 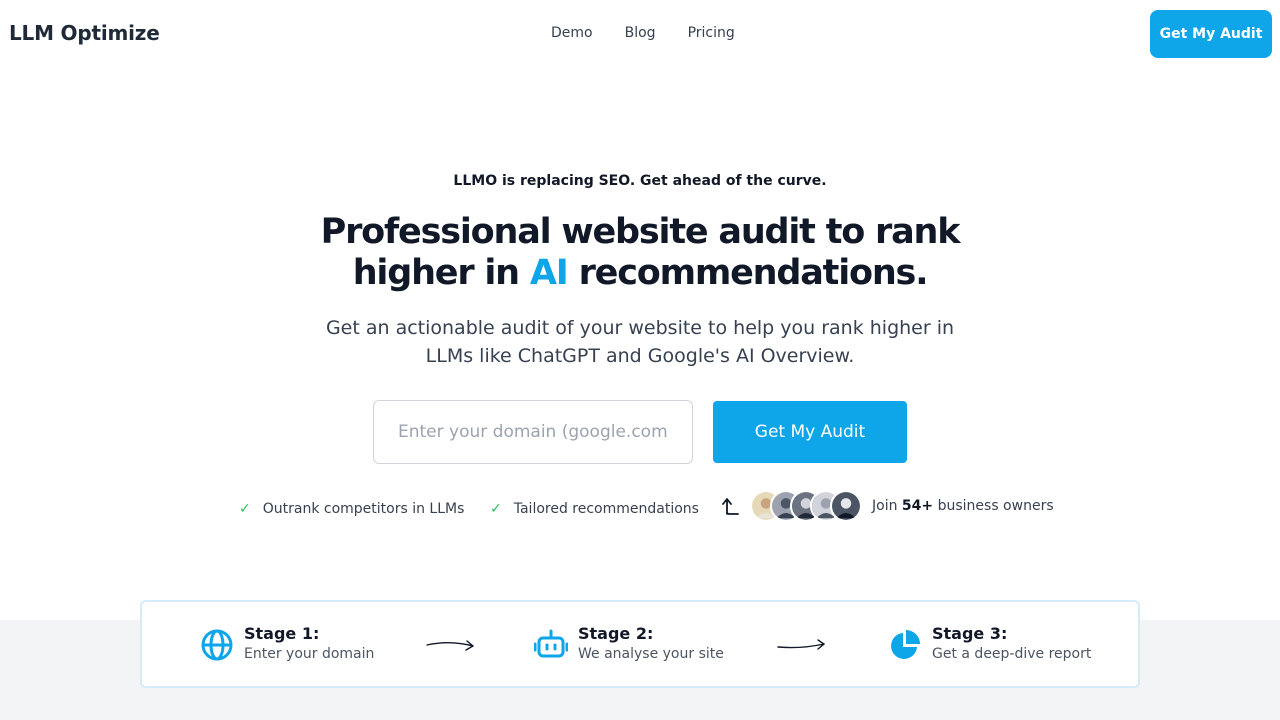 I want to click on join-suffix: business owners, so click(x=995, y=506).